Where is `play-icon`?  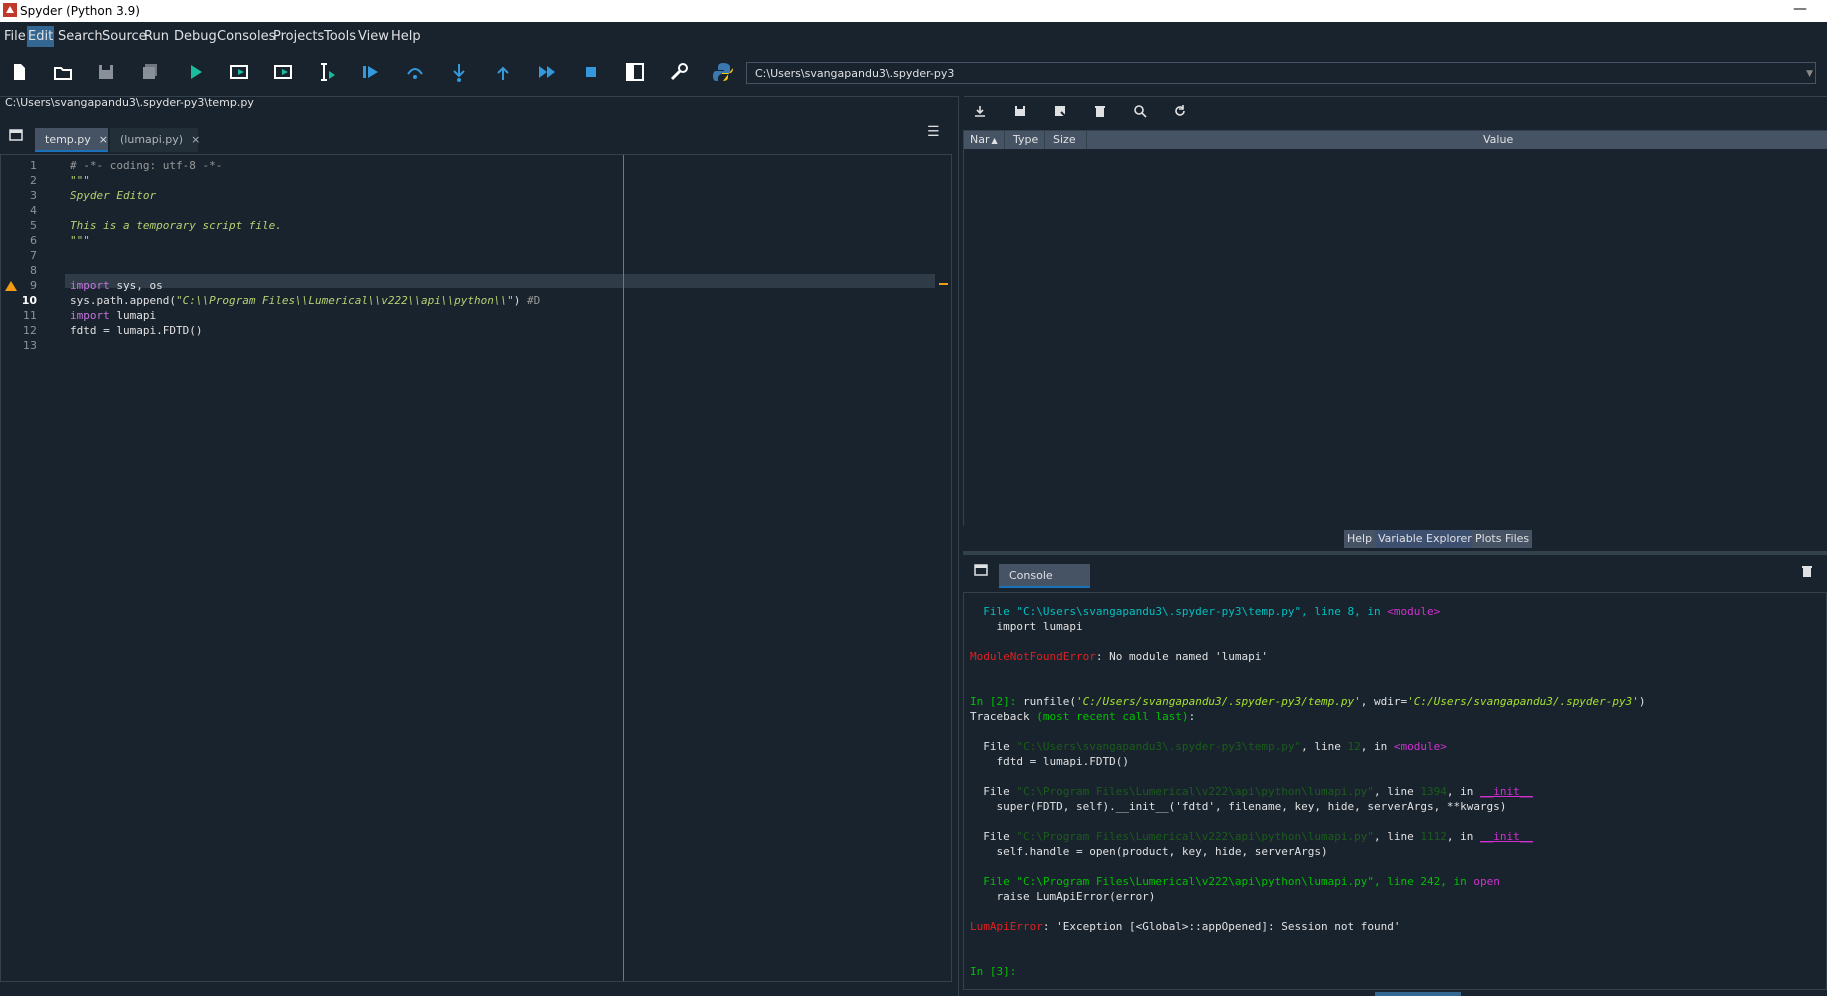
play-icon is located at coordinates (196, 72).